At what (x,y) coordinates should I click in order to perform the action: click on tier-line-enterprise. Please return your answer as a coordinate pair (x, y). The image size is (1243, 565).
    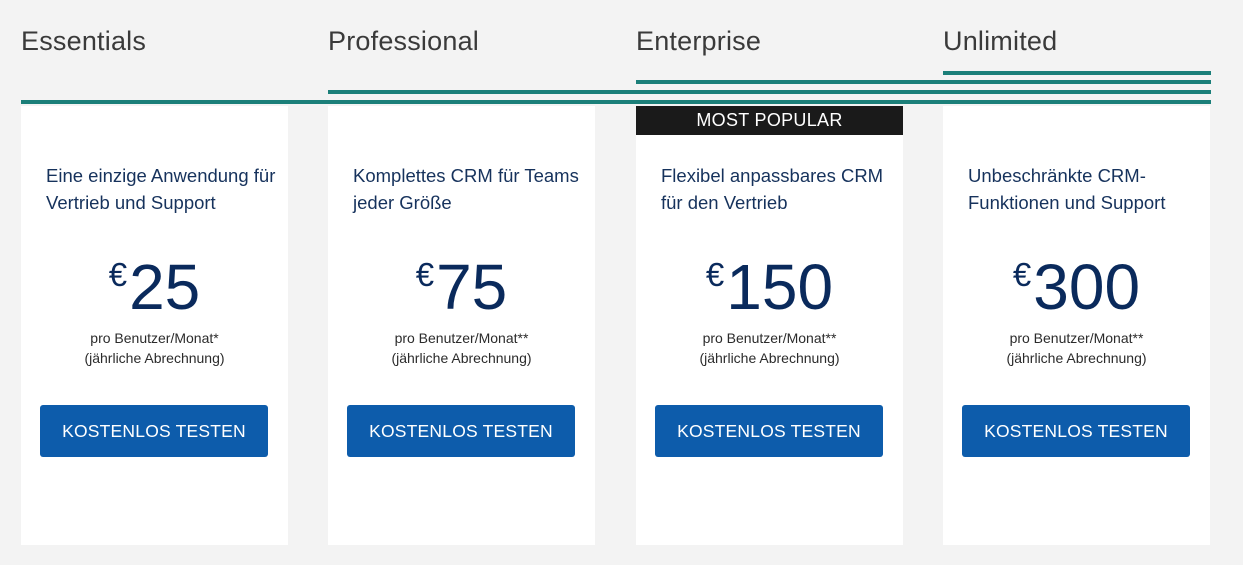
    Looking at the image, I should click on (923, 82).